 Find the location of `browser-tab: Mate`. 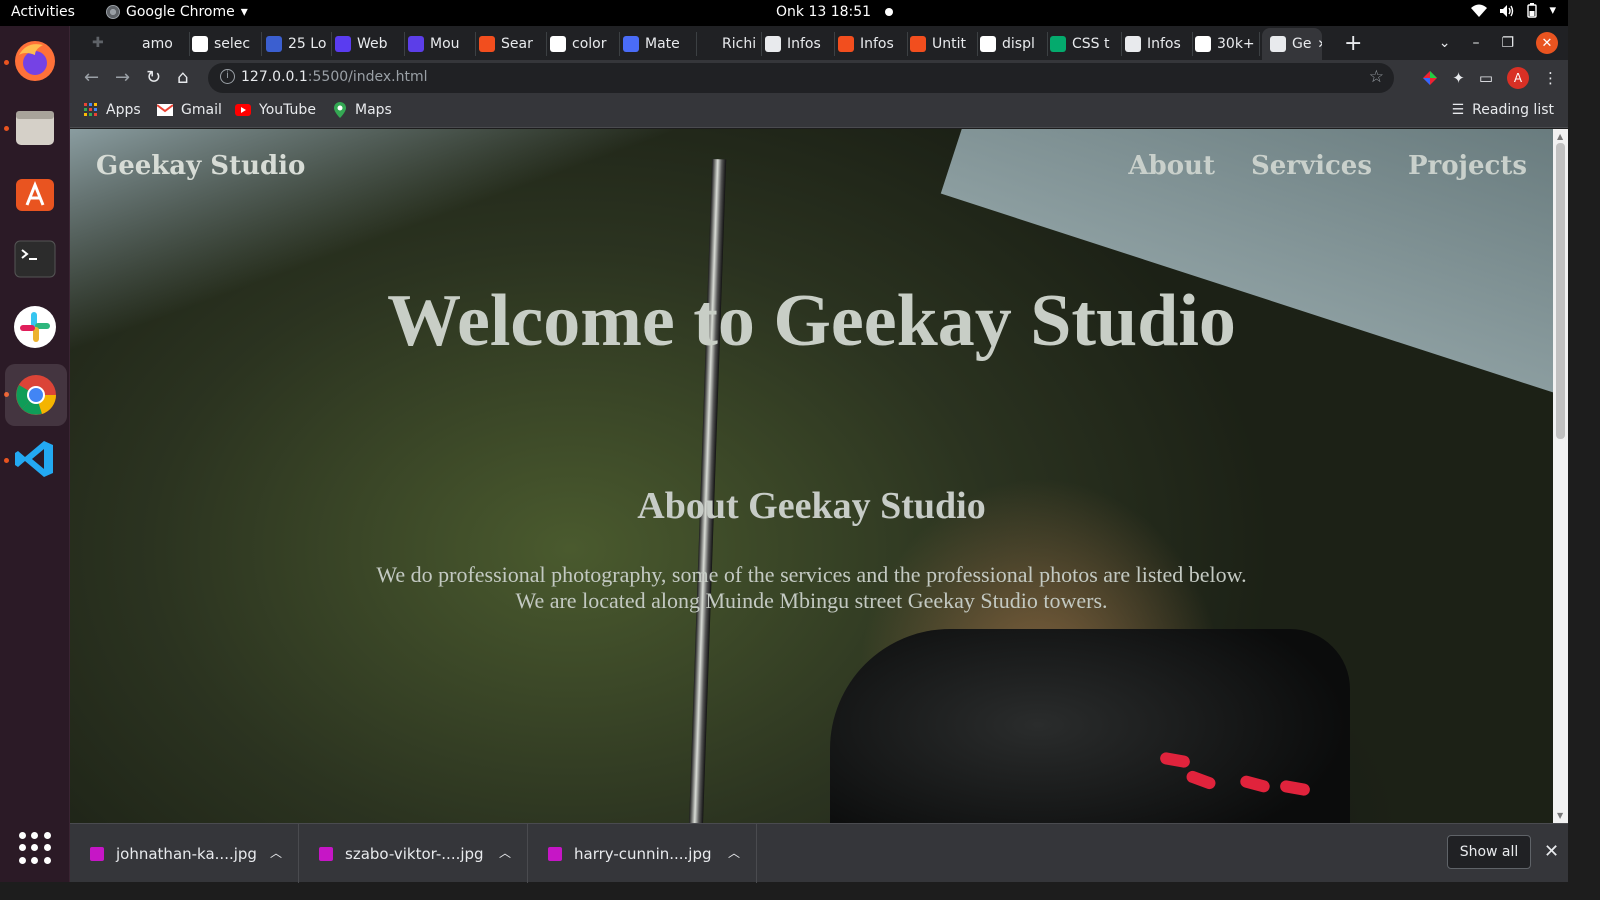

browser-tab: Mate is located at coordinates (660, 44).